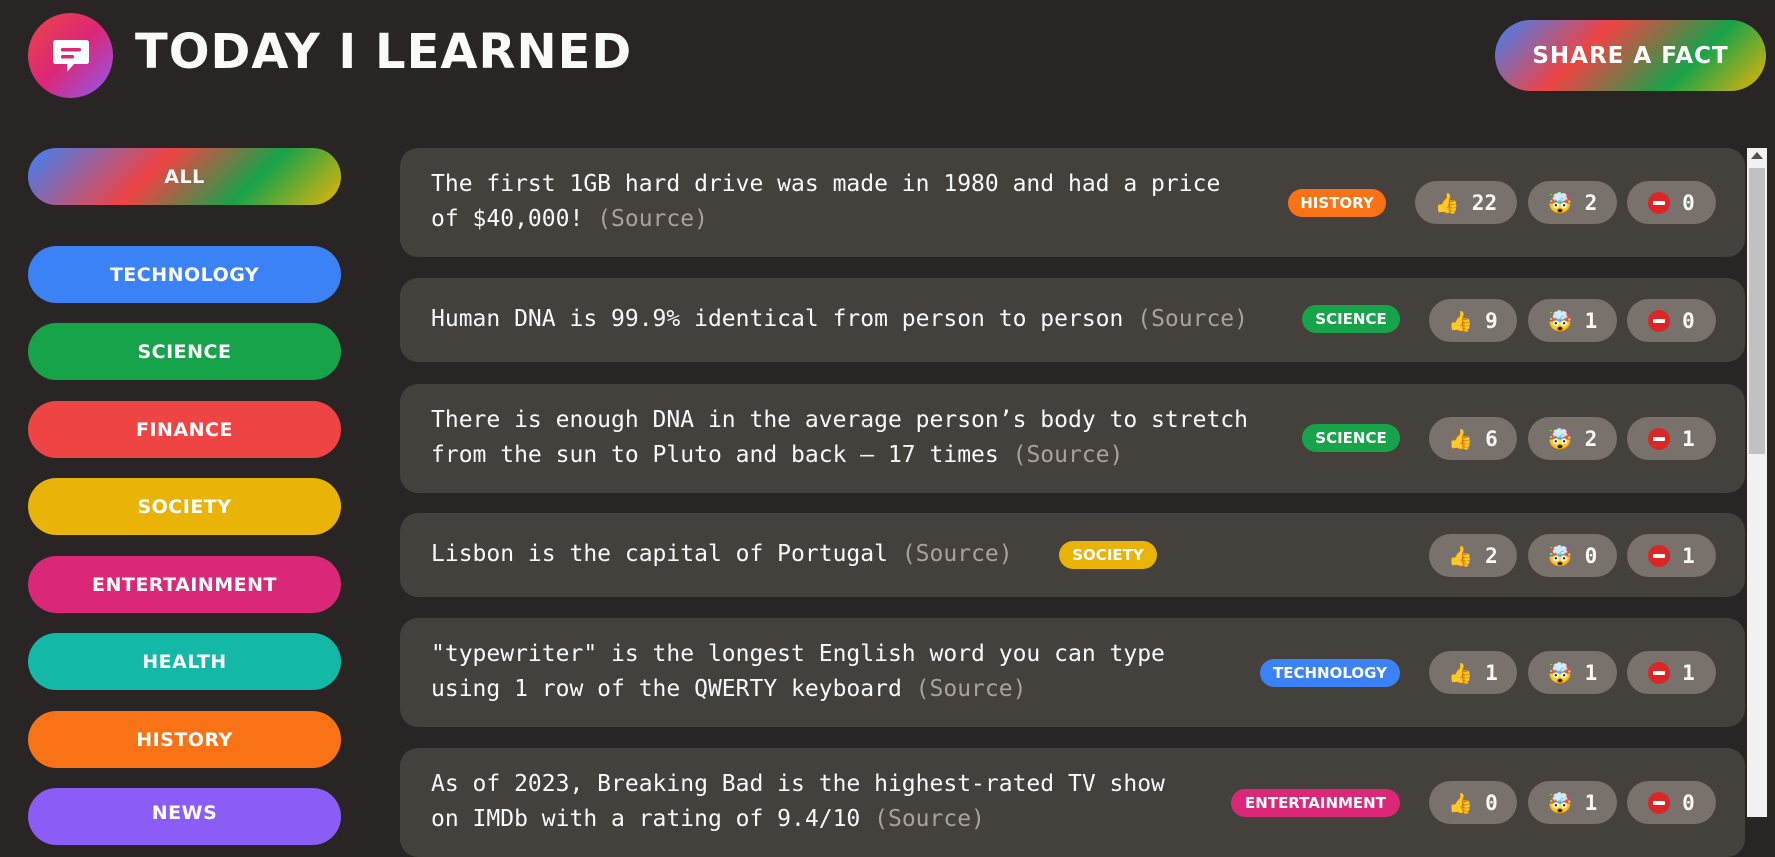  Describe the element at coordinates (1484, 202) in the screenshot. I see `like-count: 22` at that location.